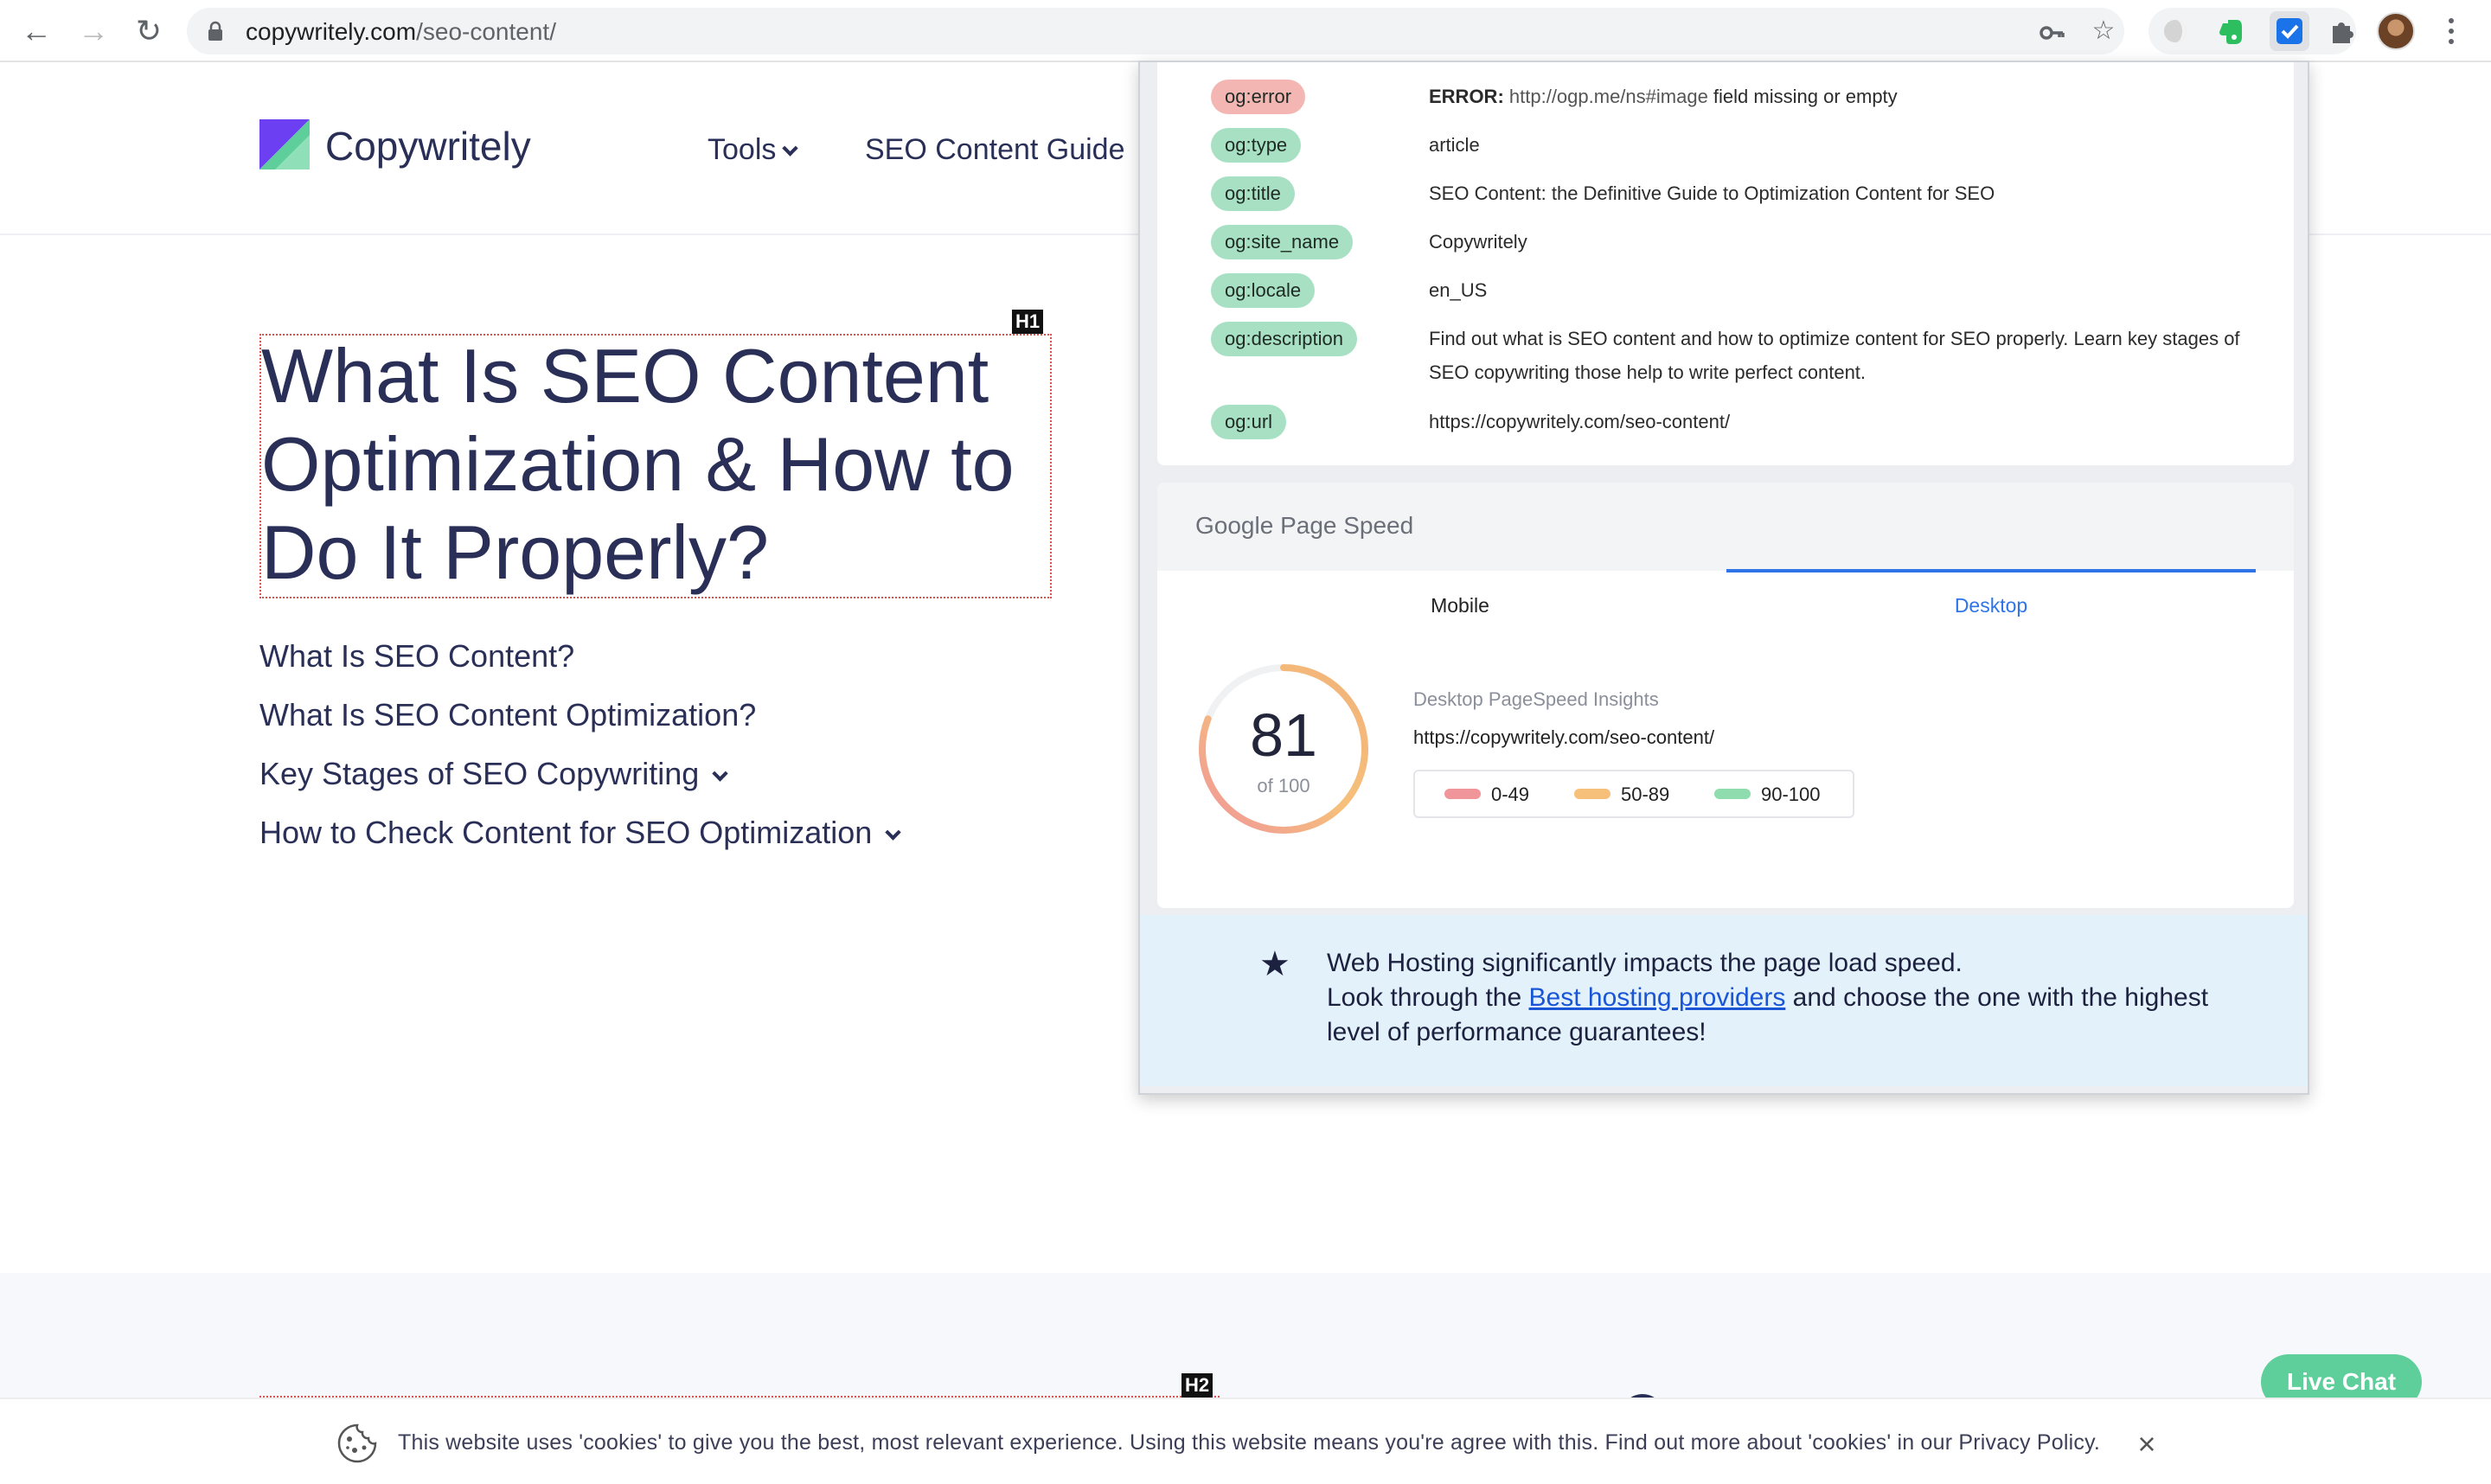 Image resolution: width=2491 pixels, height=1484 pixels. Describe the element at coordinates (2230, 32) in the screenshot. I see `evernote-icon` at that location.